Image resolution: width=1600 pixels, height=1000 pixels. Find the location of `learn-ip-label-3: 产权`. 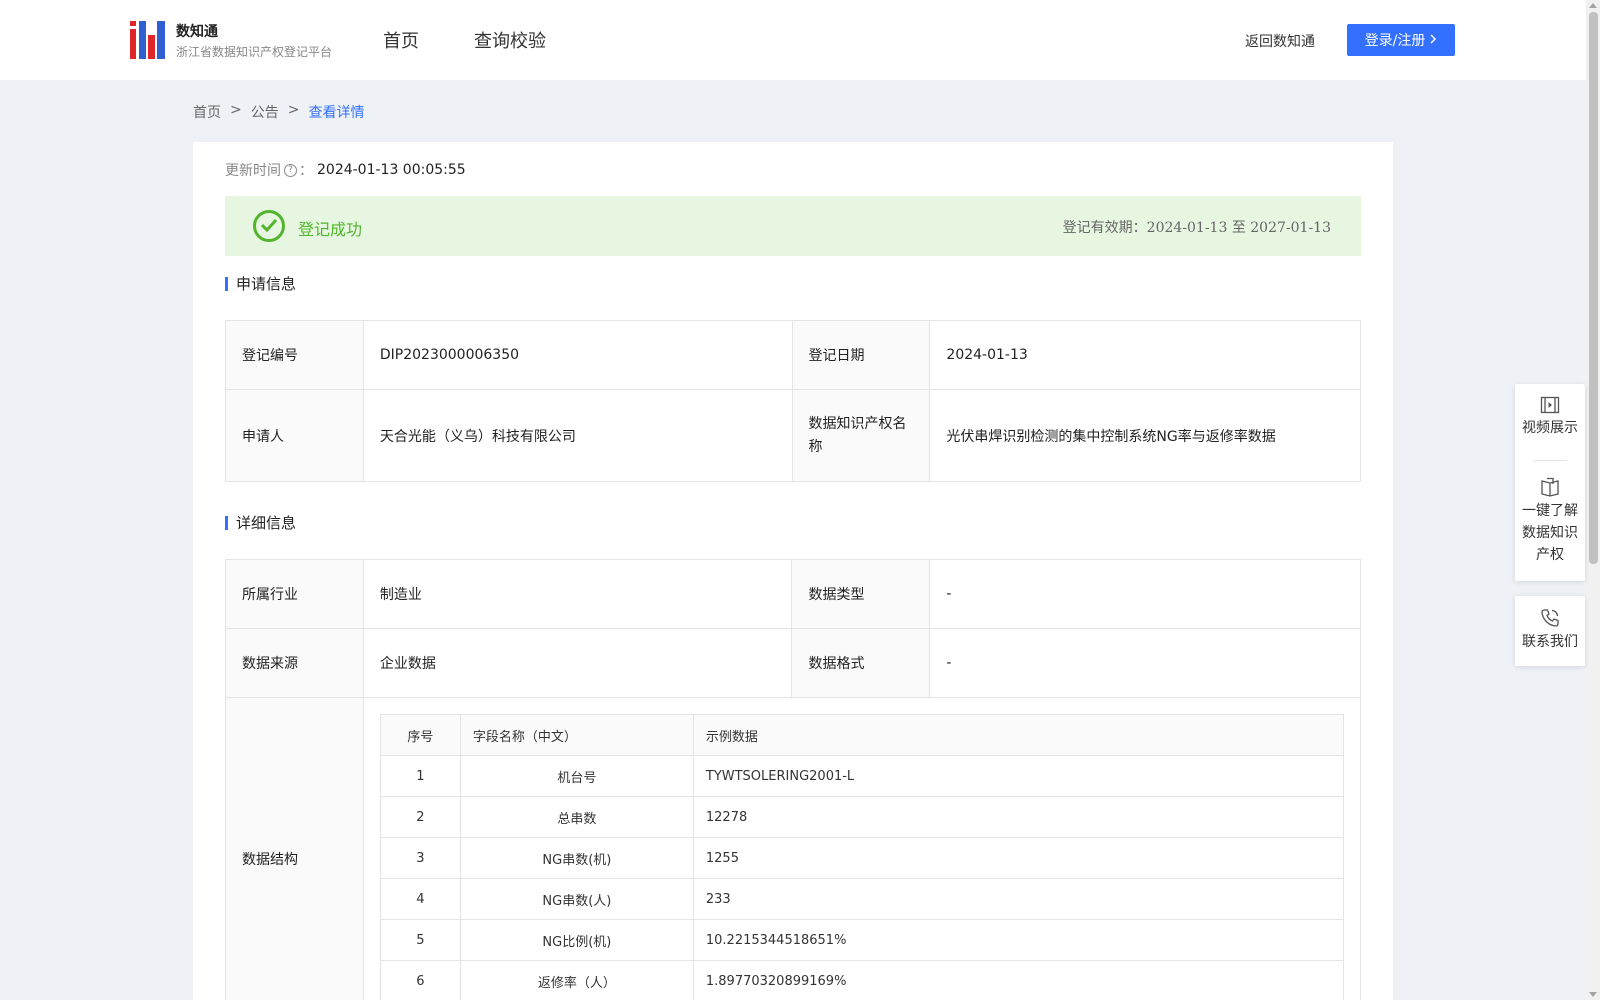

learn-ip-label-3: 产权 is located at coordinates (1550, 555).